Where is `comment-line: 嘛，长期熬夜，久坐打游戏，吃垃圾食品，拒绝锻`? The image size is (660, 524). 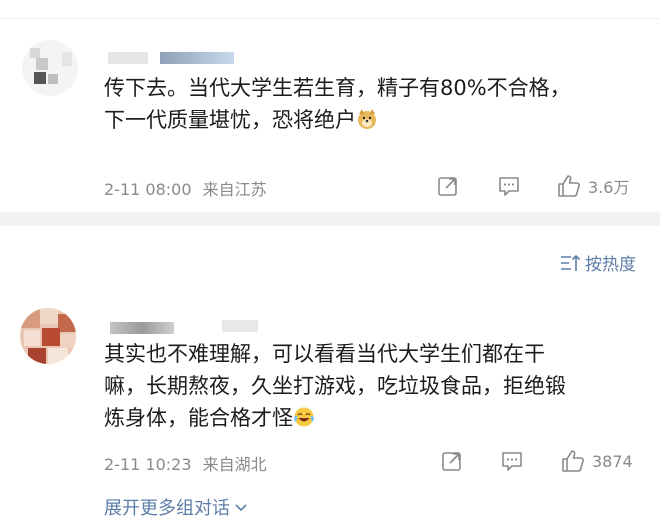
comment-line: 嘛，长期熬夜，久坐打游戏，吃垃圾食品，拒绝锻 is located at coordinates (335, 386).